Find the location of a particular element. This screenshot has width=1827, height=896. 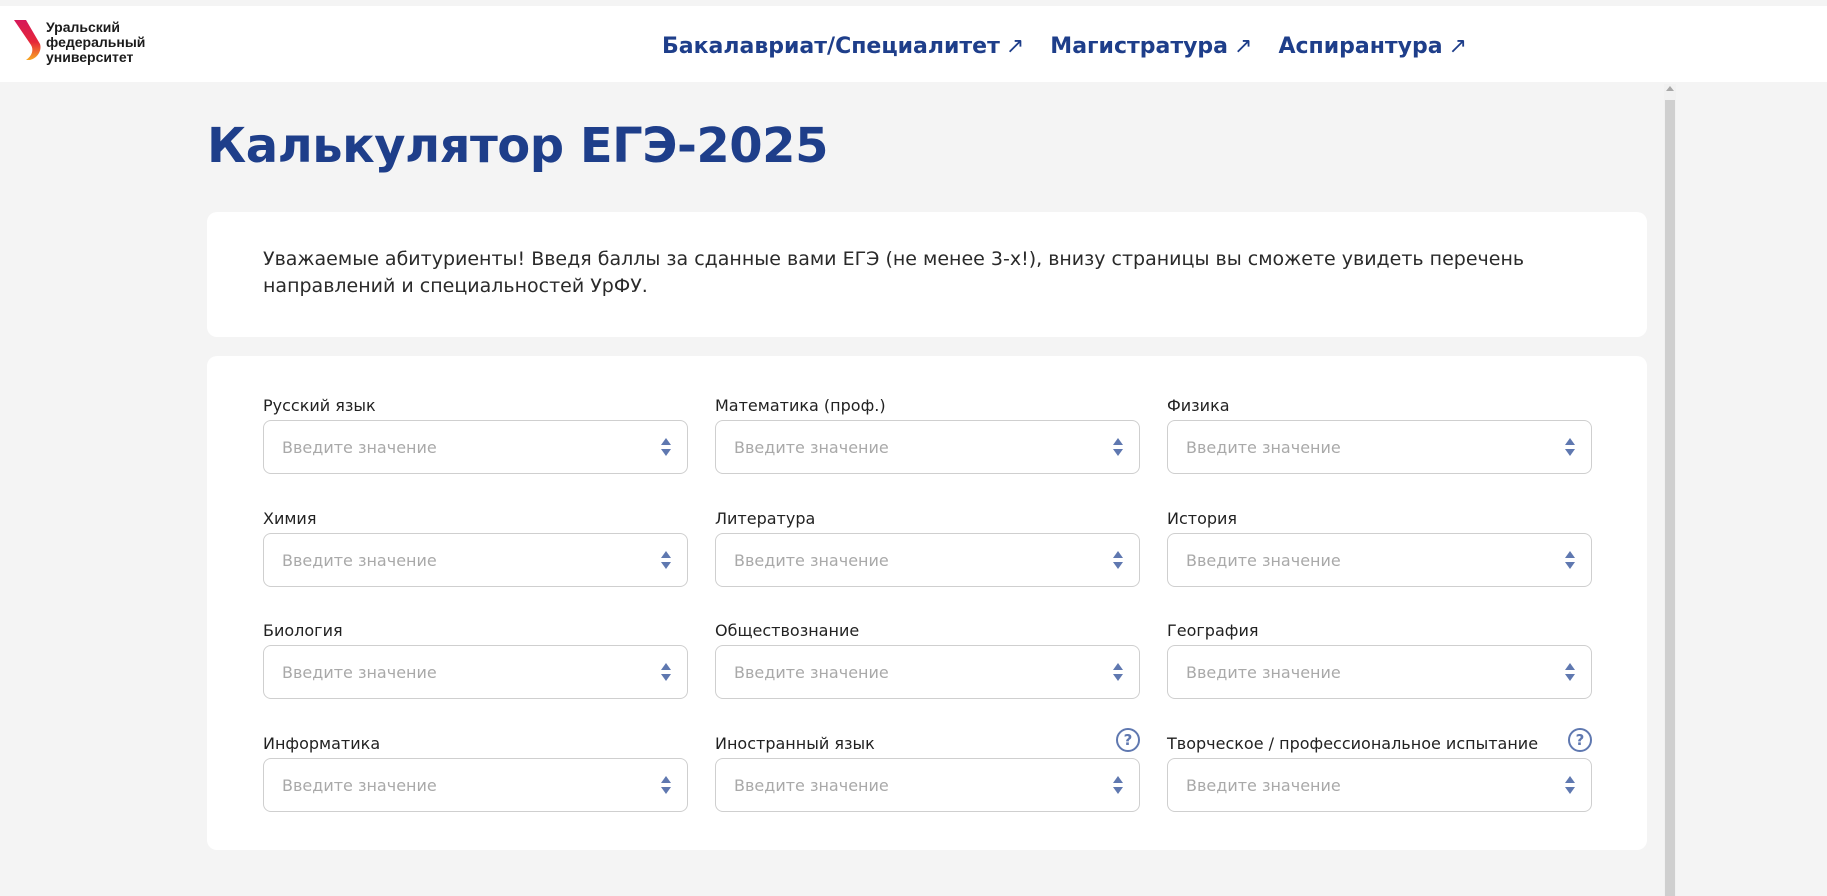

scroll-up-arrow-icon is located at coordinates (1670, 88).